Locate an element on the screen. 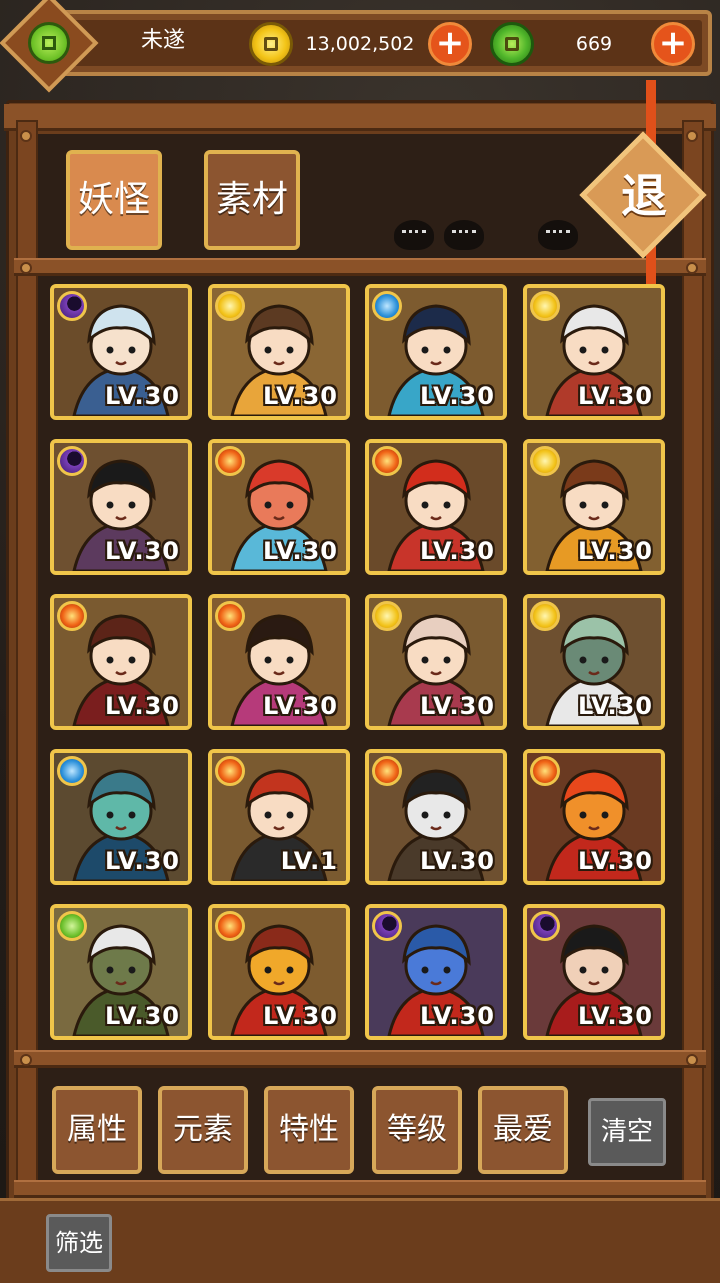 This screenshot has height=1283, width=720. jade-amount: 669 is located at coordinates (594, 44).